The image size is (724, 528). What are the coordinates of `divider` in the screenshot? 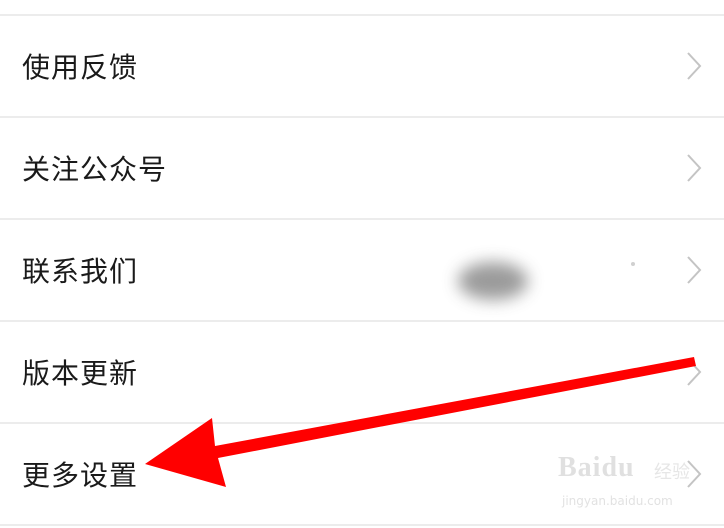 It's located at (362, 525).